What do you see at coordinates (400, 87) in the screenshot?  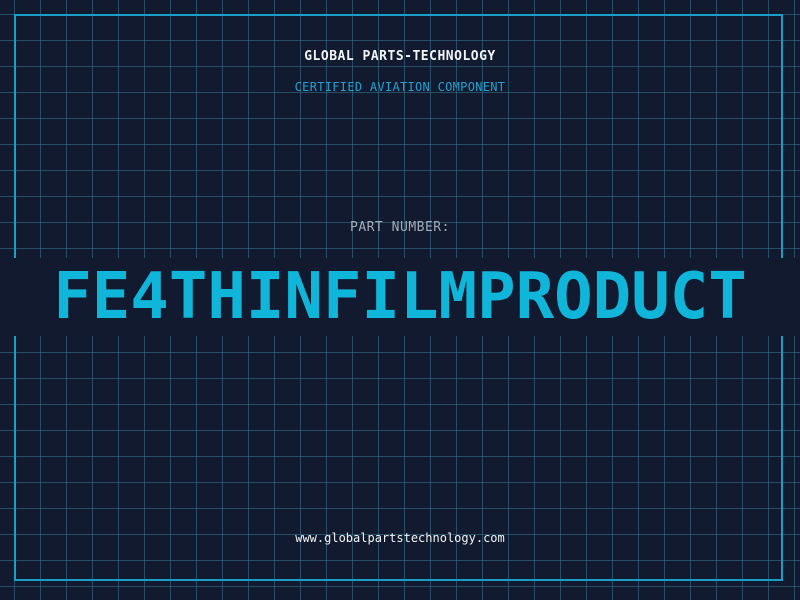 I see `certification-tagline: CERTIFIED AVIATION COMPONENT` at bounding box center [400, 87].